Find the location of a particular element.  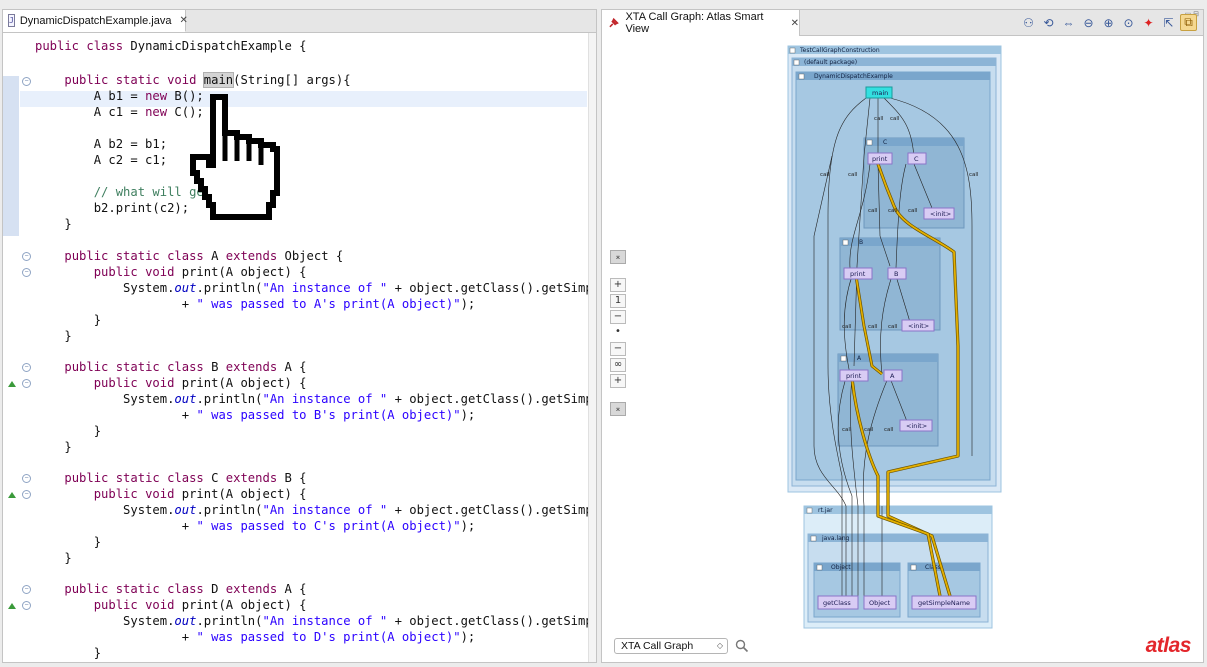

group-object-label: Object is located at coordinates (841, 567).